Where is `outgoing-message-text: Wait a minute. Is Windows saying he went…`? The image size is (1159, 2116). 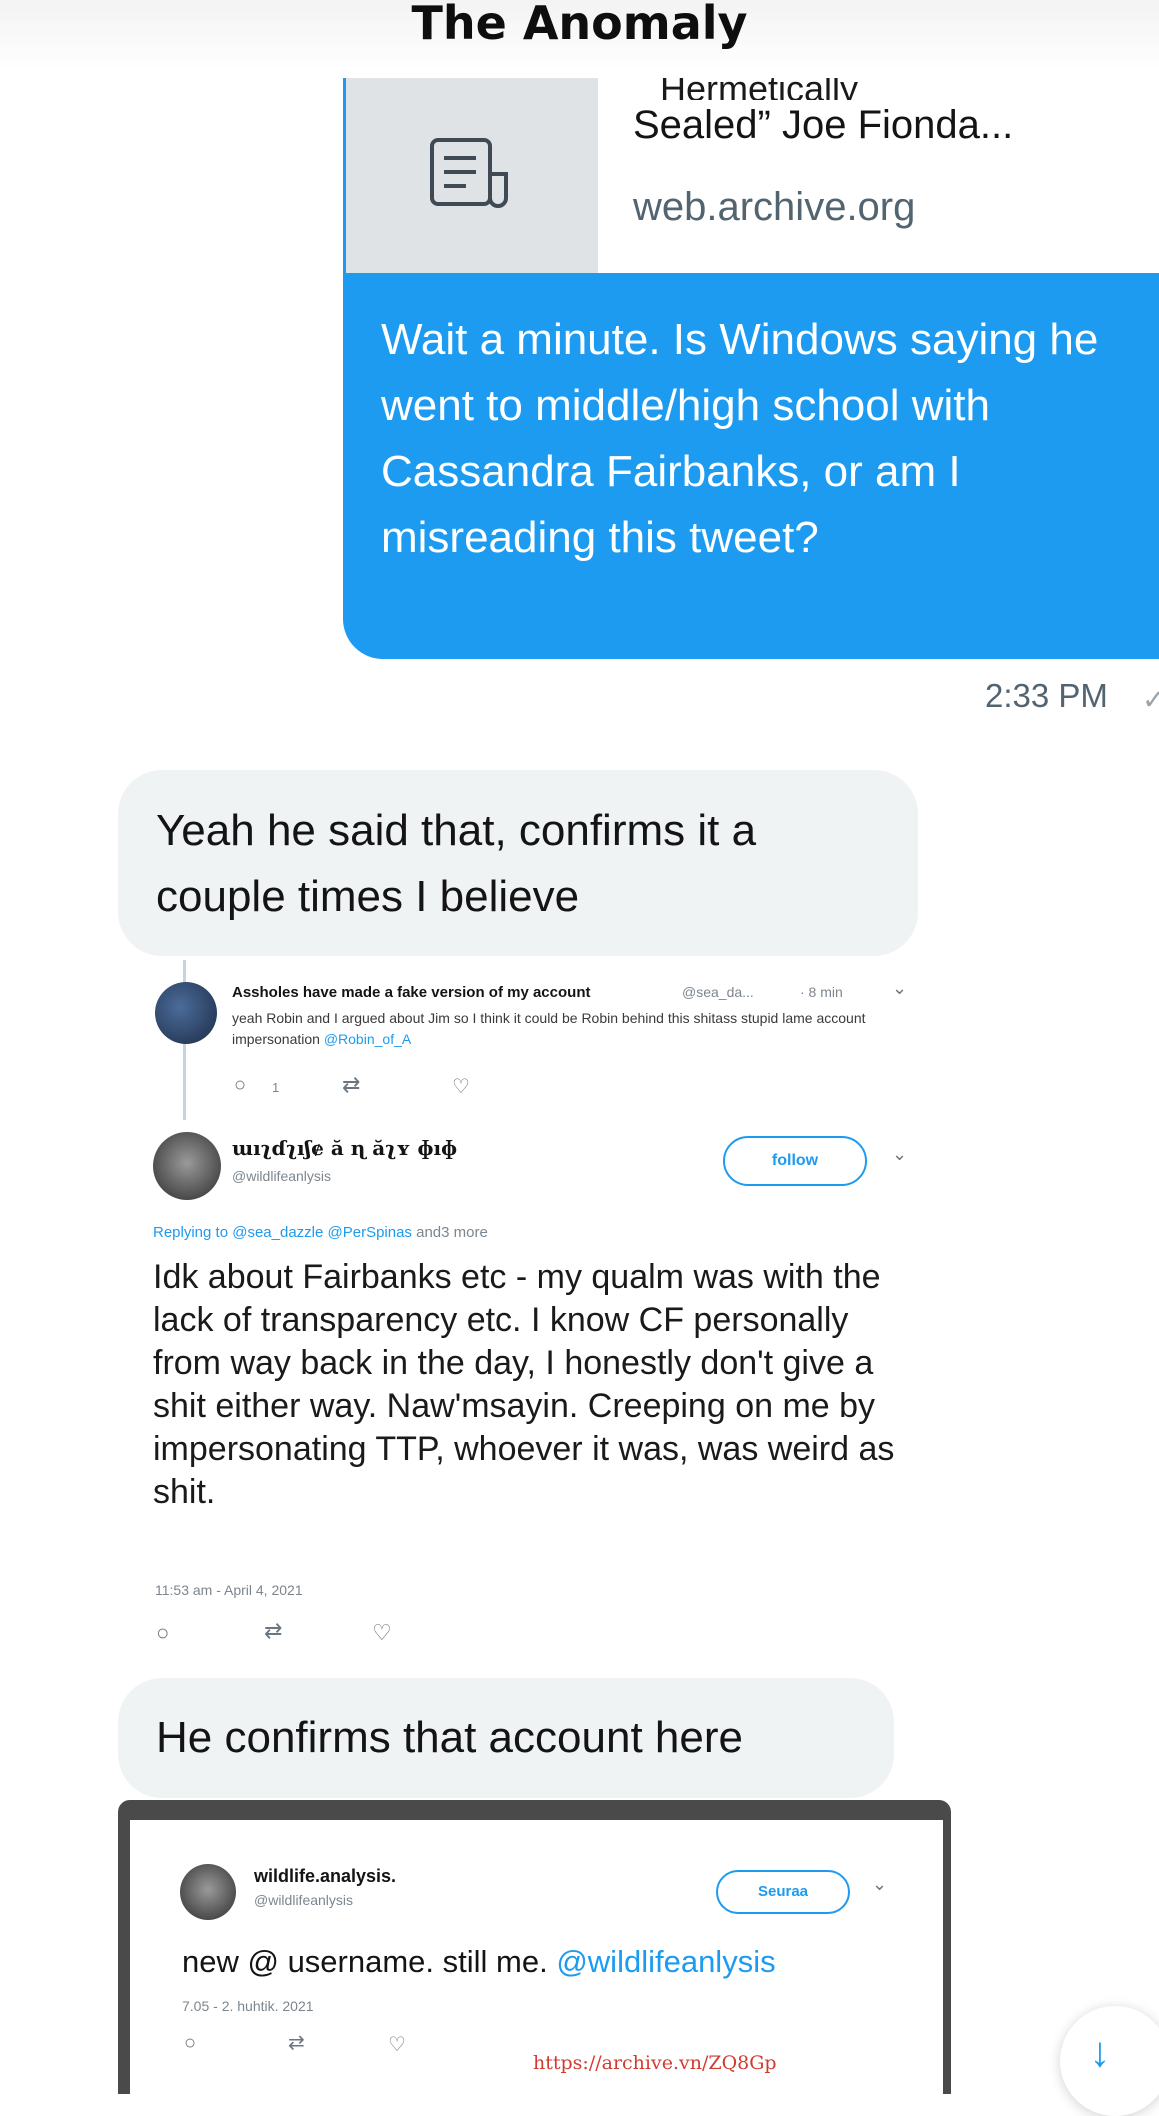 outgoing-message-text: Wait a minute. Is Windows saying he went… is located at coordinates (740, 438).